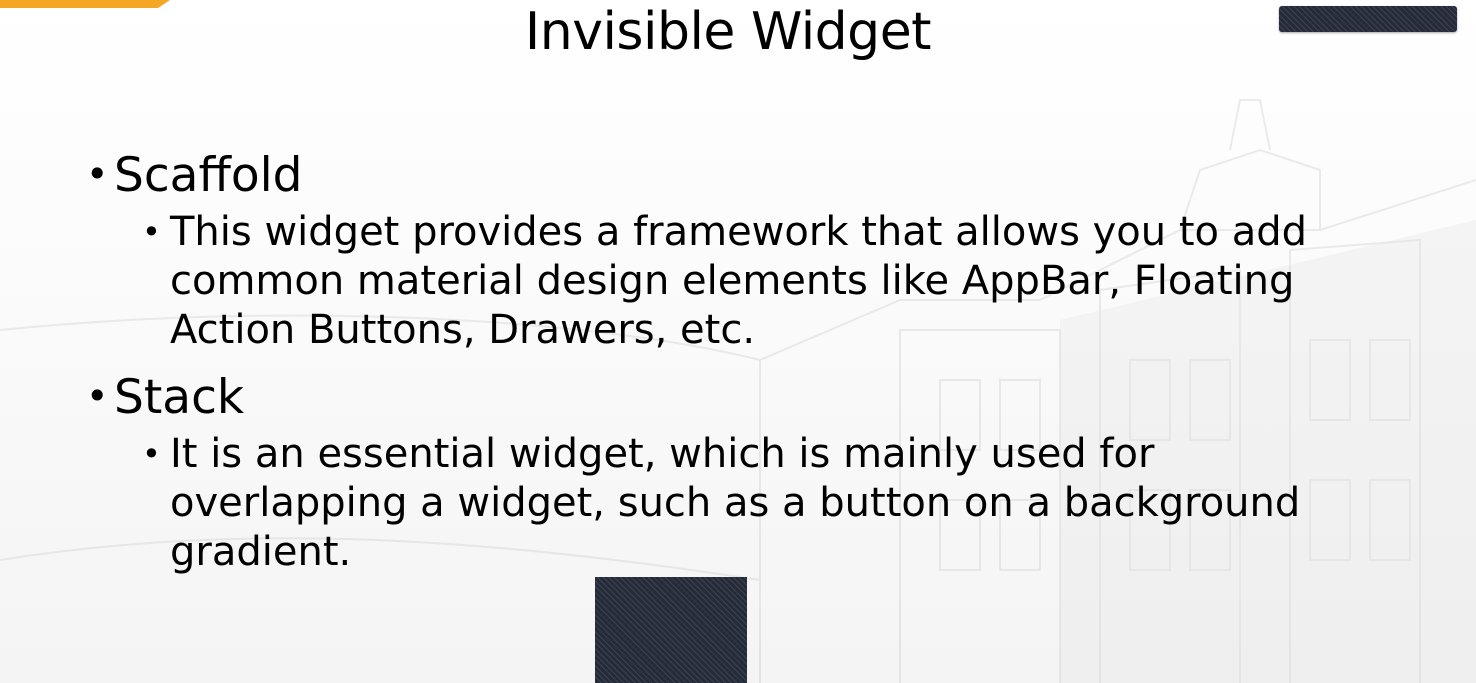 The image size is (1476, 683). I want to click on bullet-scaffold: • Scaffold, so click(194, 175).